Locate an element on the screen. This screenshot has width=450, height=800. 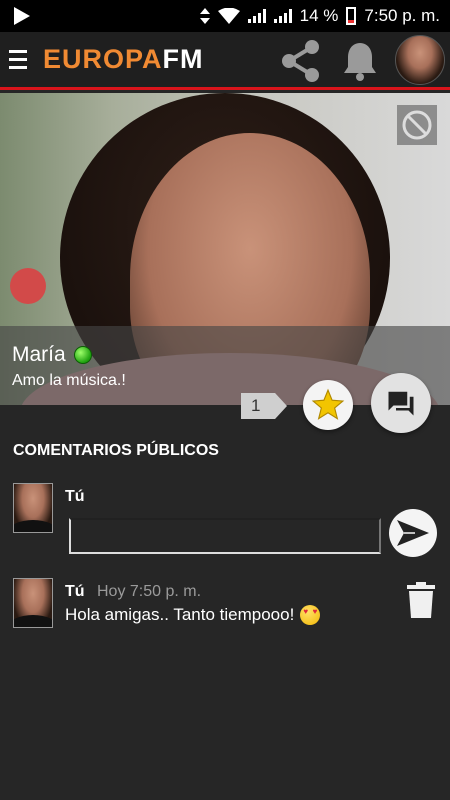
comment-text: Hola amigas.. Tanto tiempooo! is located at coordinates (180, 614).